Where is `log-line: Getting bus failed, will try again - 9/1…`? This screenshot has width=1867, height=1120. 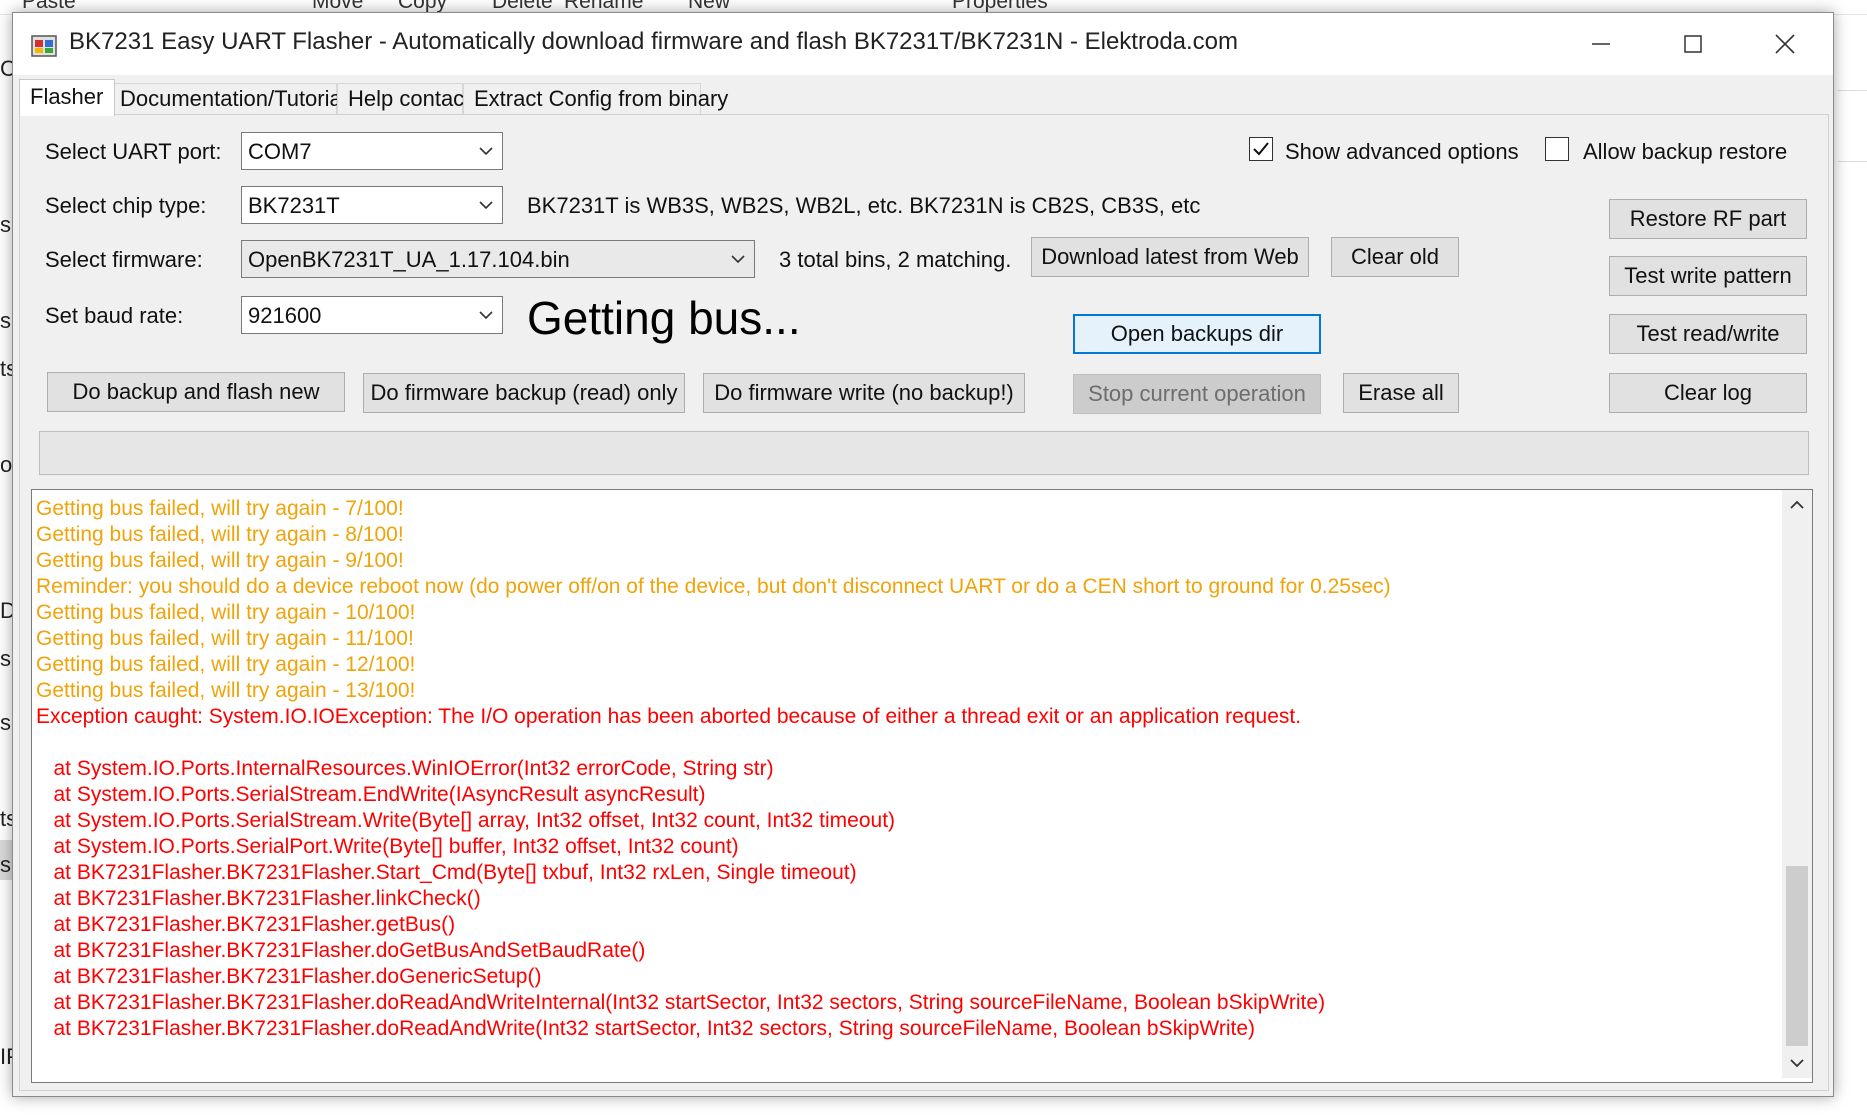 log-line: Getting bus failed, will try again - 9/1… is located at coordinates (220, 560).